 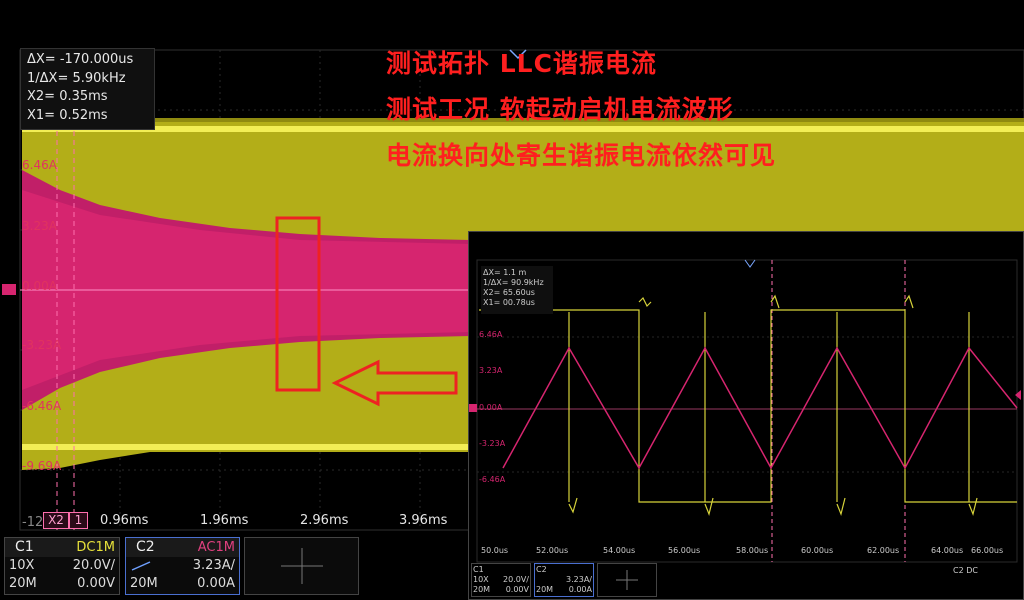 What do you see at coordinates (213, 565) in the screenshot?
I see `channel-2-scale: 3.23A/` at bounding box center [213, 565].